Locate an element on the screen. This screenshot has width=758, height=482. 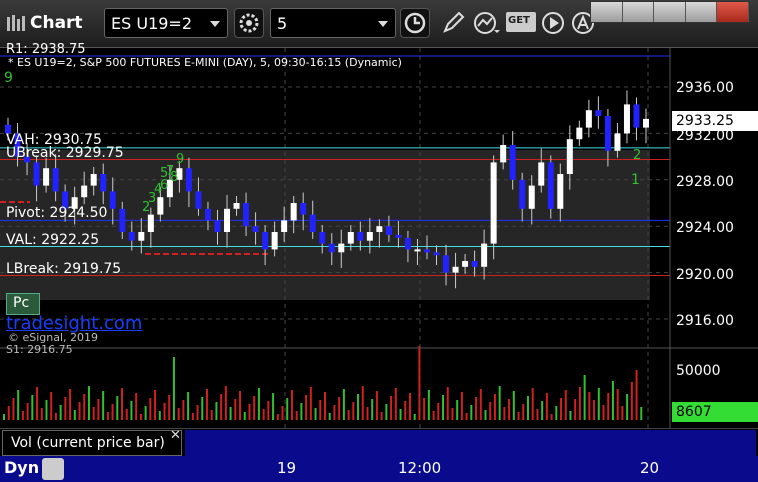
price-axis-label: 2936.00 is located at coordinates (705, 88).